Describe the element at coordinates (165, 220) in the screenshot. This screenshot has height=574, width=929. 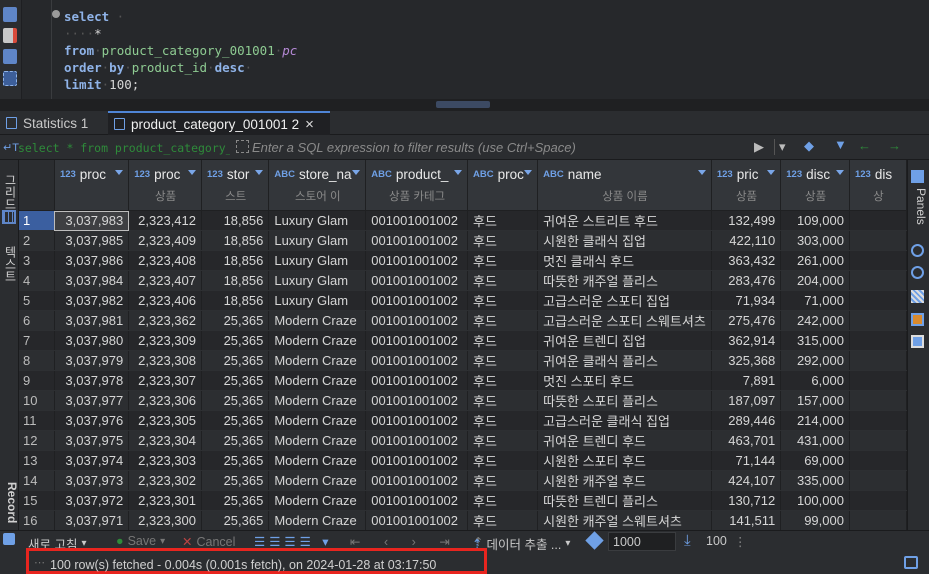
I see `table-cell: 2,323,412` at that location.